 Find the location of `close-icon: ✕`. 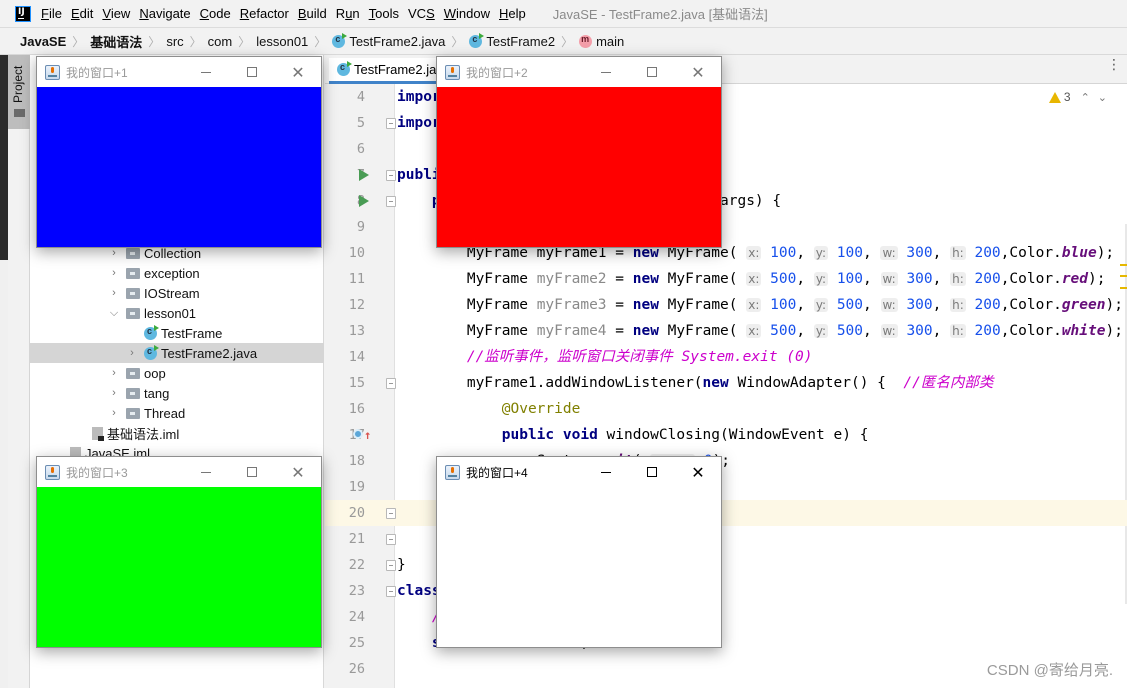

close-icon: ✕ is located at coordinates (298, 472).